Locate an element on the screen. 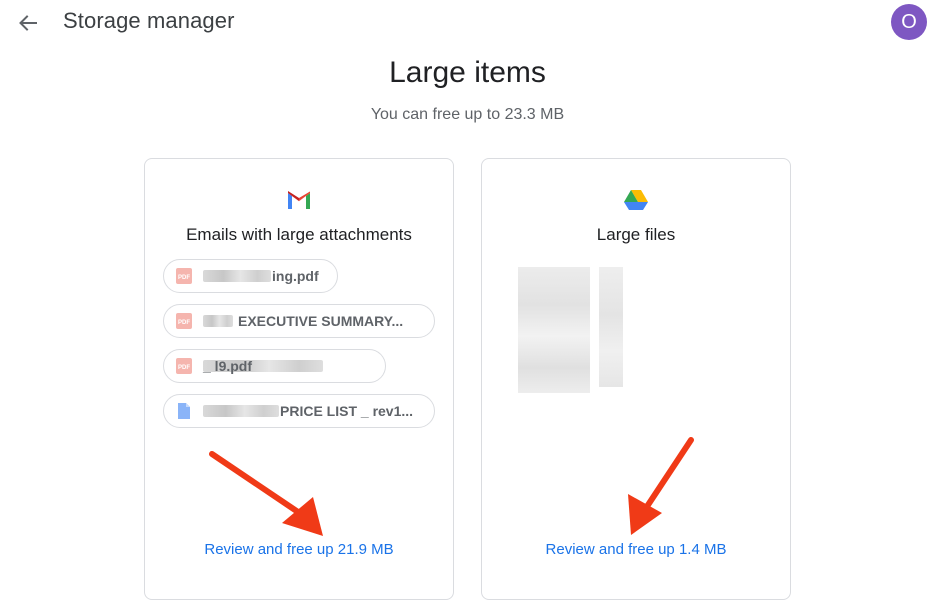  doc-icon is located at coordinates (184, 411).